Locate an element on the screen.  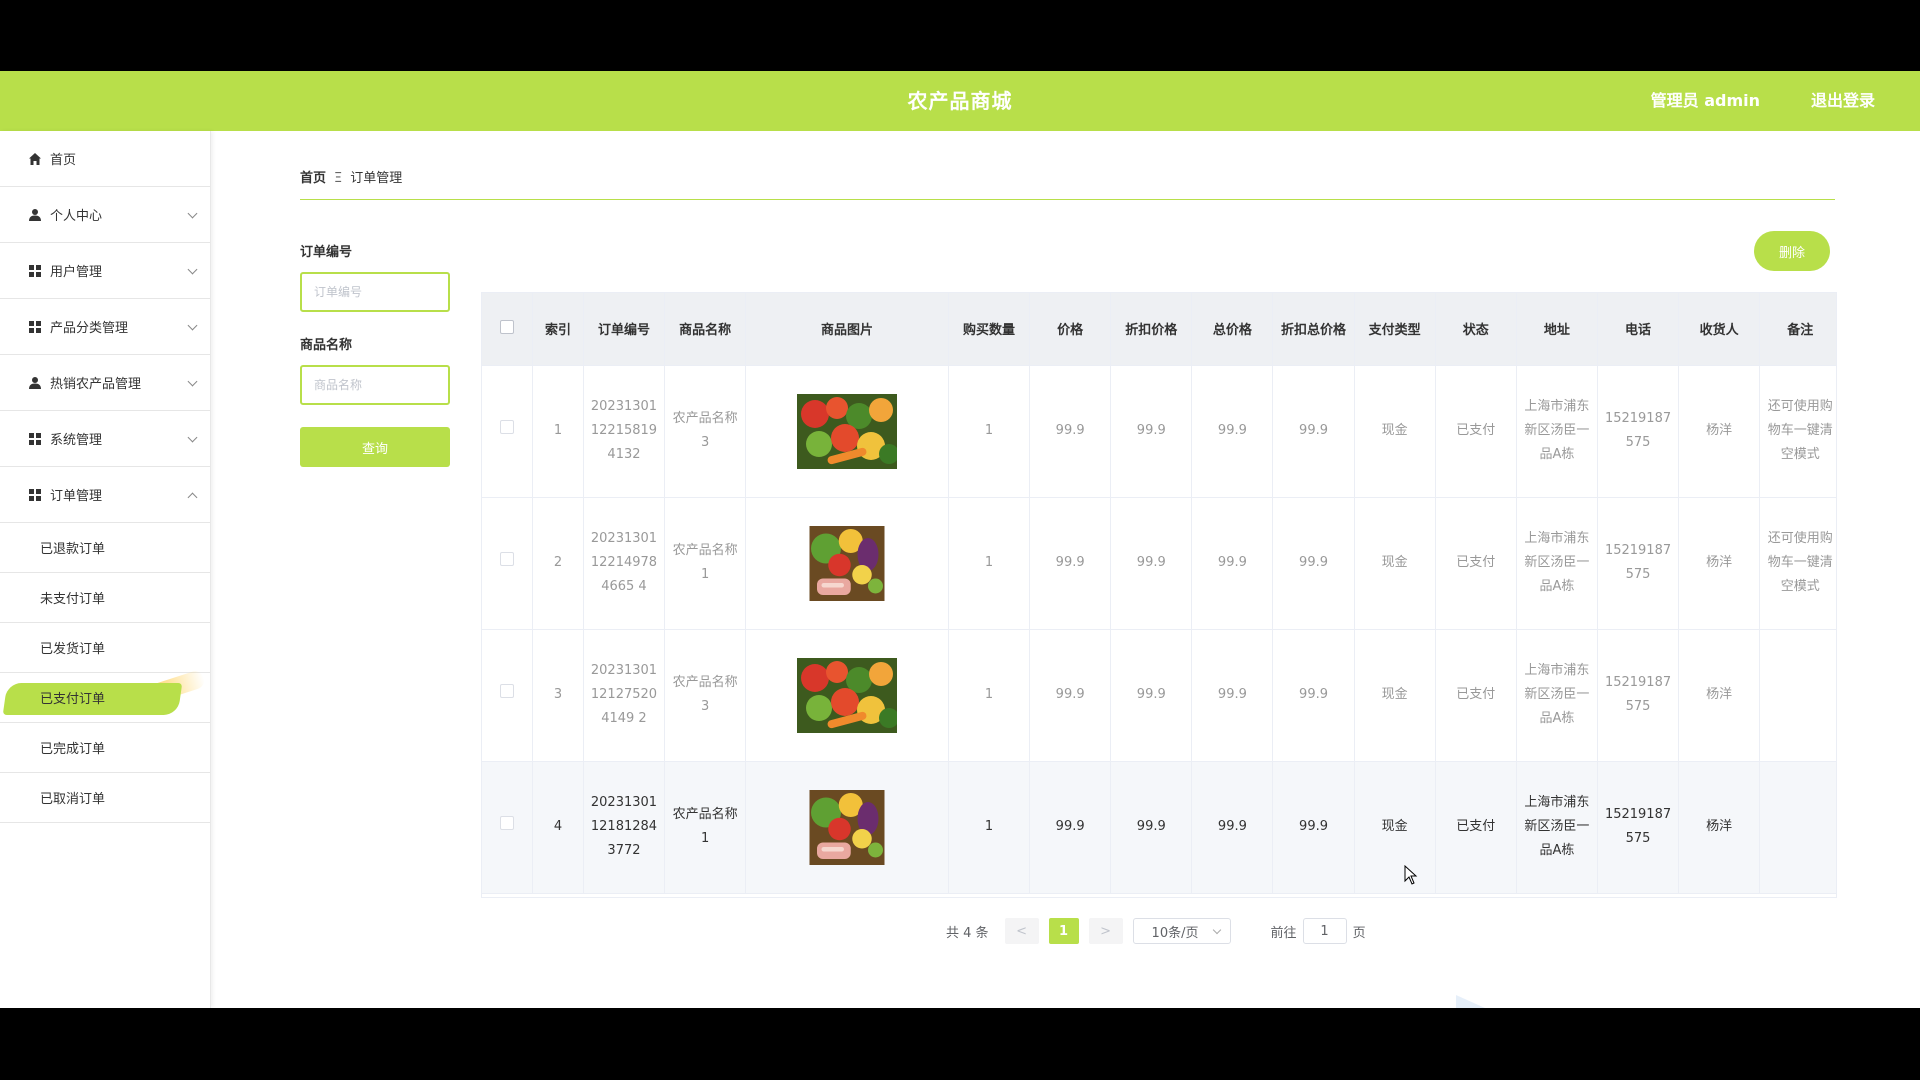
sidebar-subitem-label: 已取消订单 is located at coordinates (73, 799).